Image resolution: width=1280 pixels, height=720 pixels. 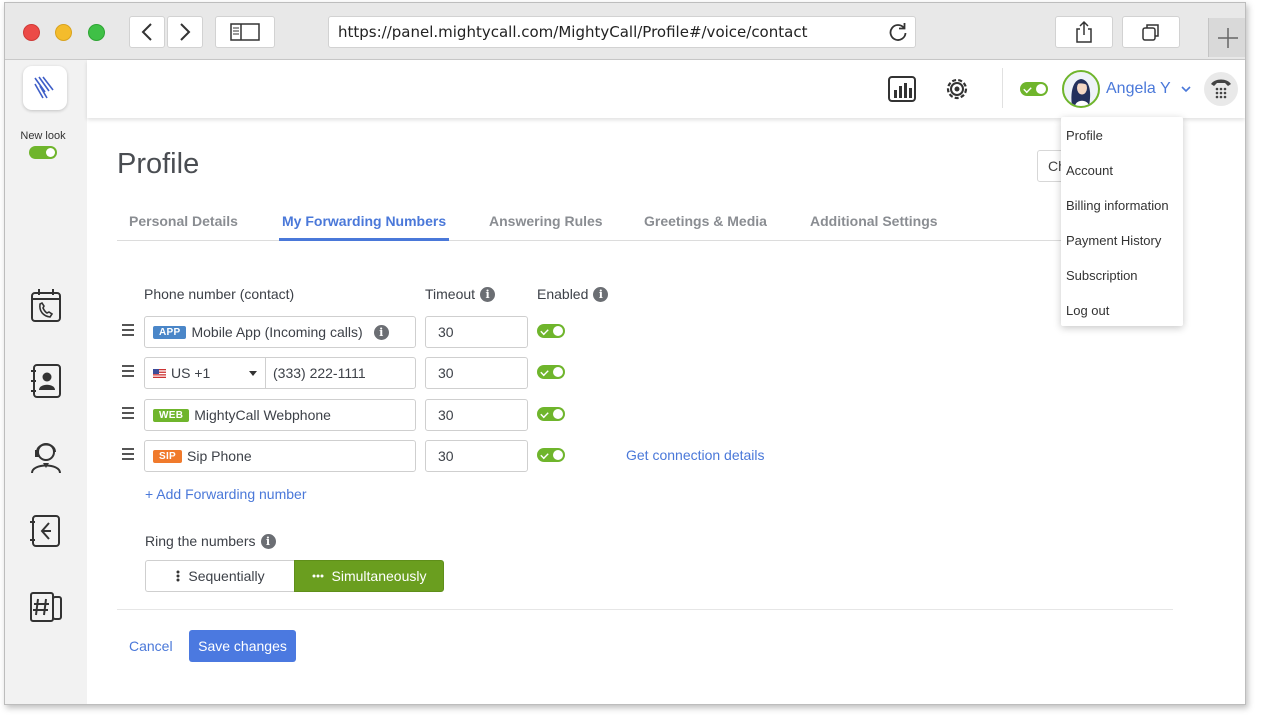 I want to click on country-code-select: US +1, so click(x=205, y=373).